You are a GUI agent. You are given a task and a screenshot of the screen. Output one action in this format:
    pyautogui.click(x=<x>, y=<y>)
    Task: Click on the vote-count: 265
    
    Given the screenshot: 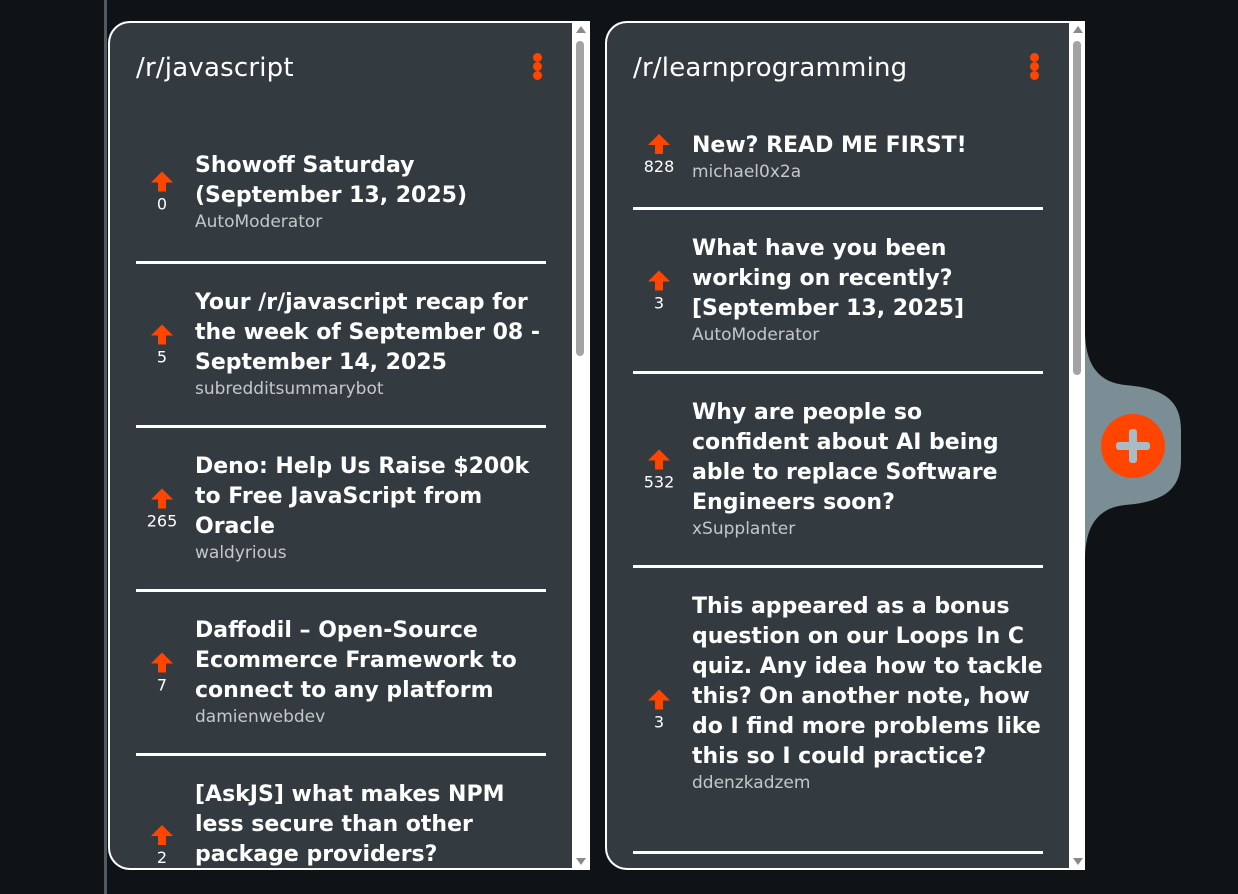 What is the action you would take?
    pyautogui.click(x=162, y=520)
    